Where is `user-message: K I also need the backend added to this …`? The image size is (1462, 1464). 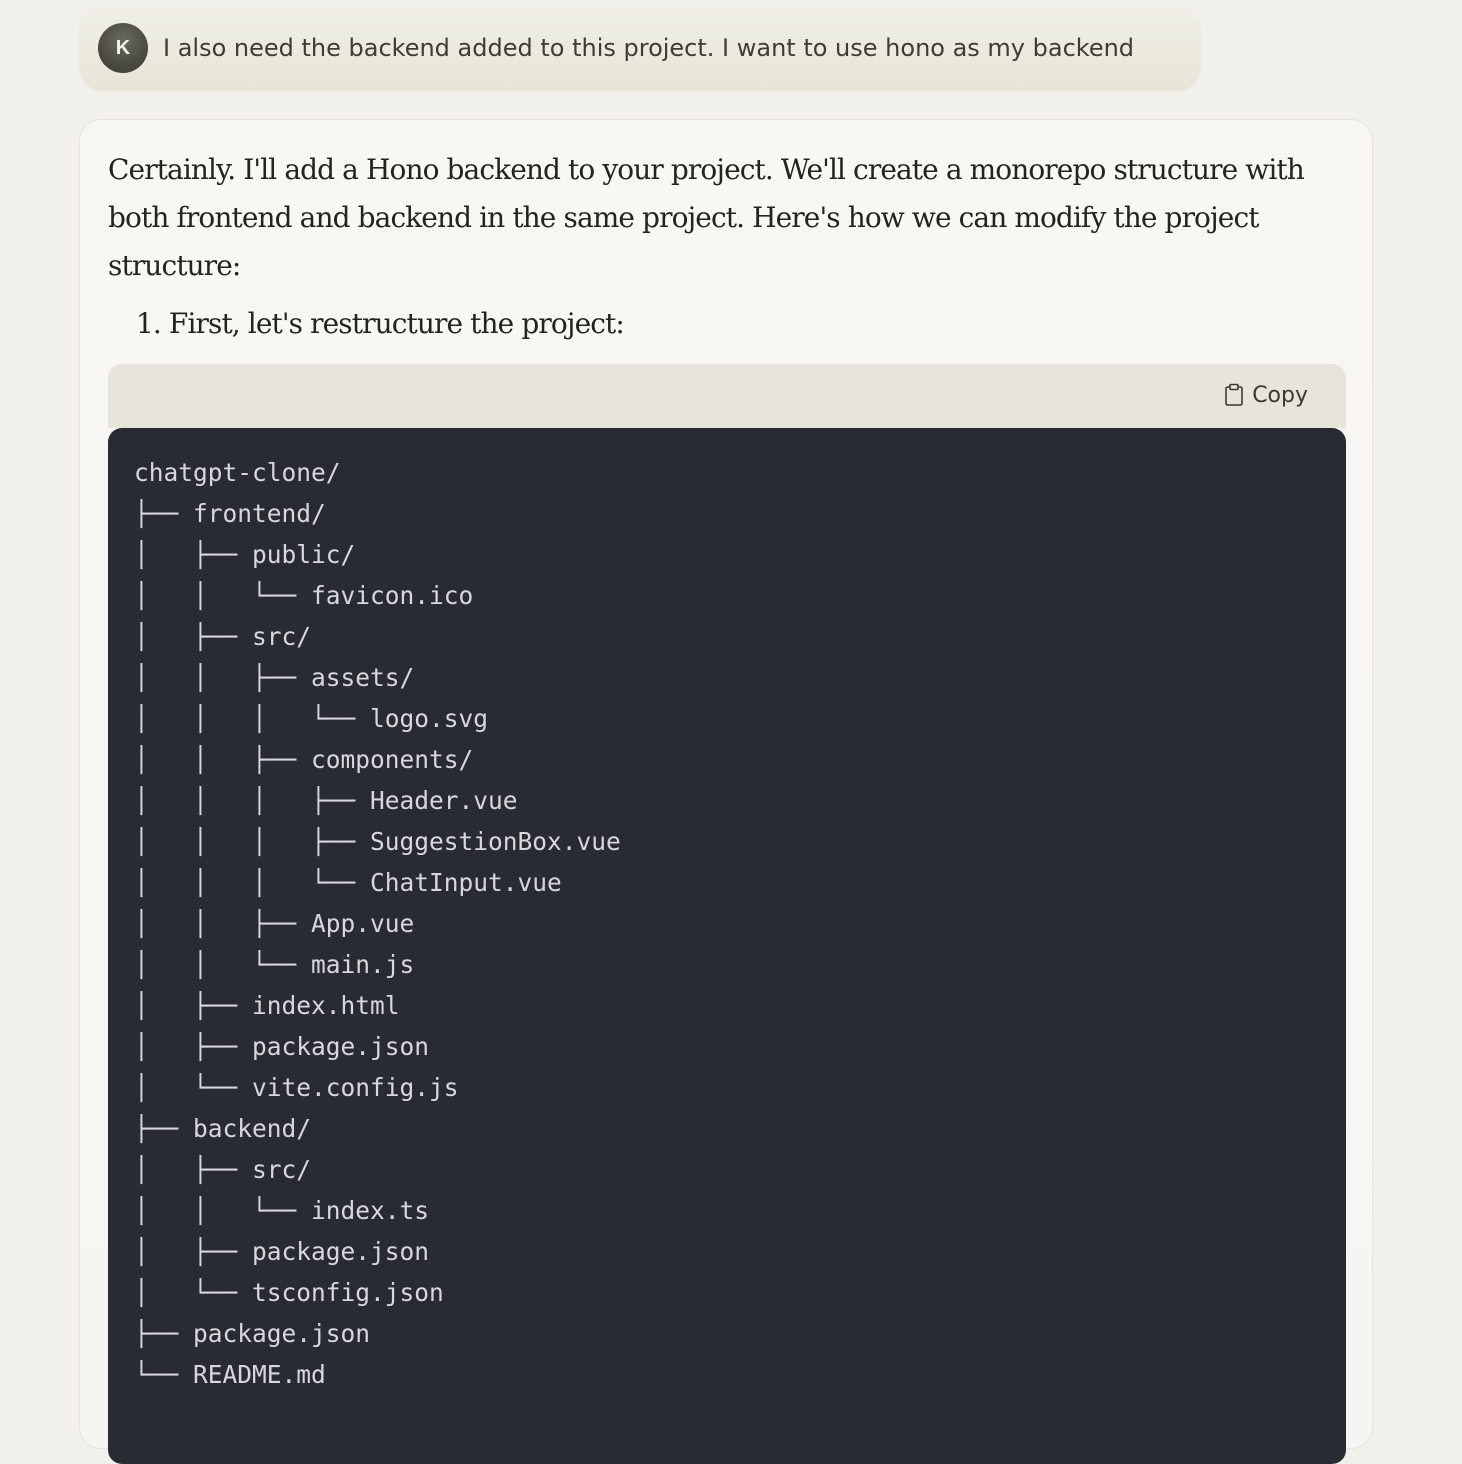
user-message: K I also need the backend added to this … is located at coordinates (640, 48).